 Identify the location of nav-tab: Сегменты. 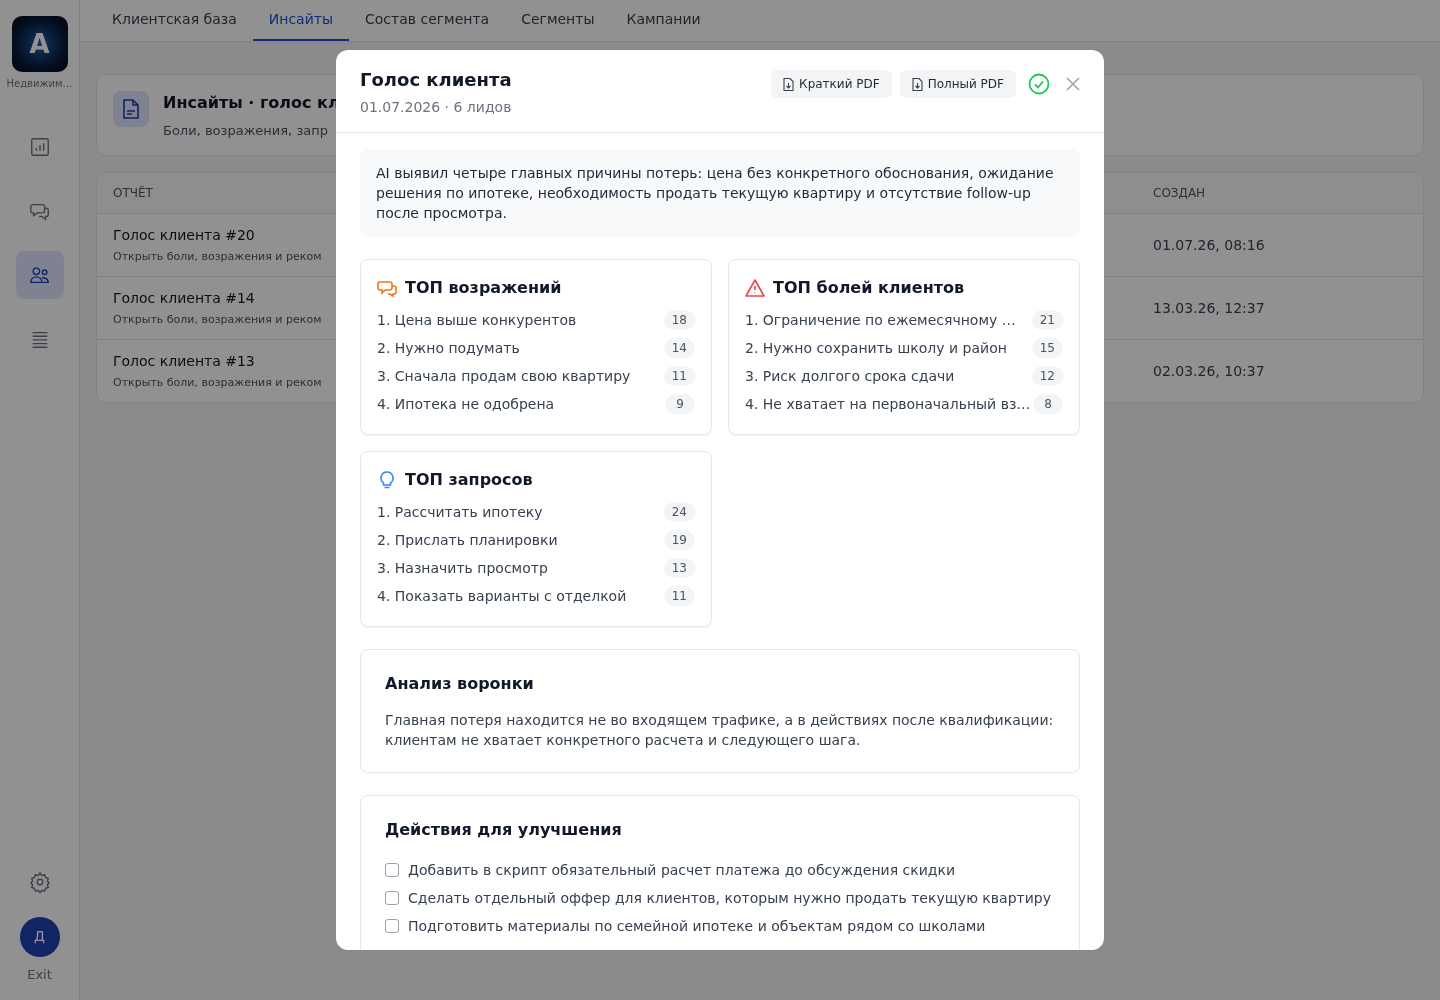
(558, 20).